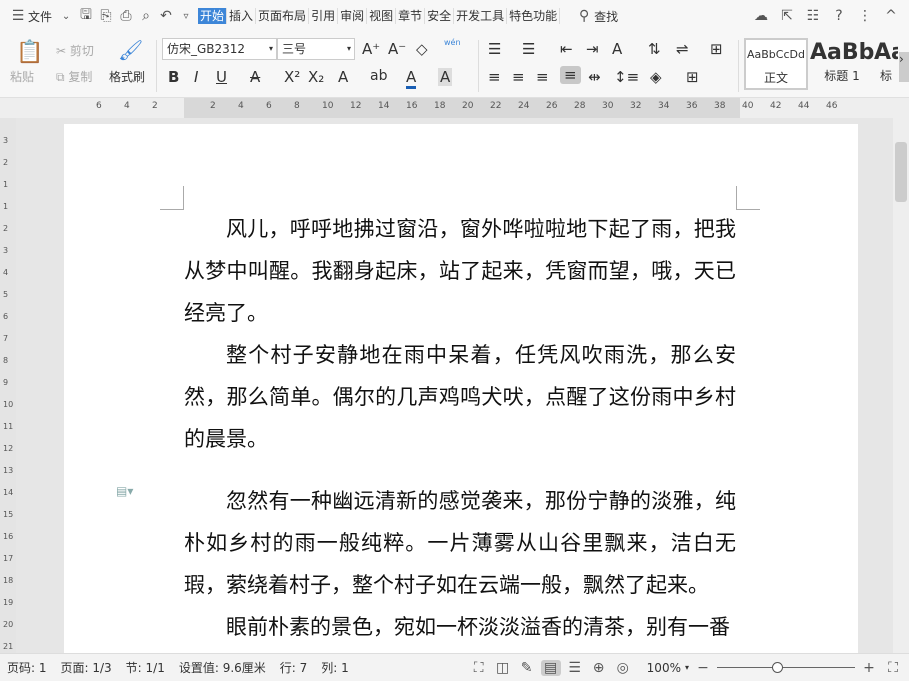 The image size is (909, 681). I want to click on reading-mode-icon: ◫, so click(503, 668).